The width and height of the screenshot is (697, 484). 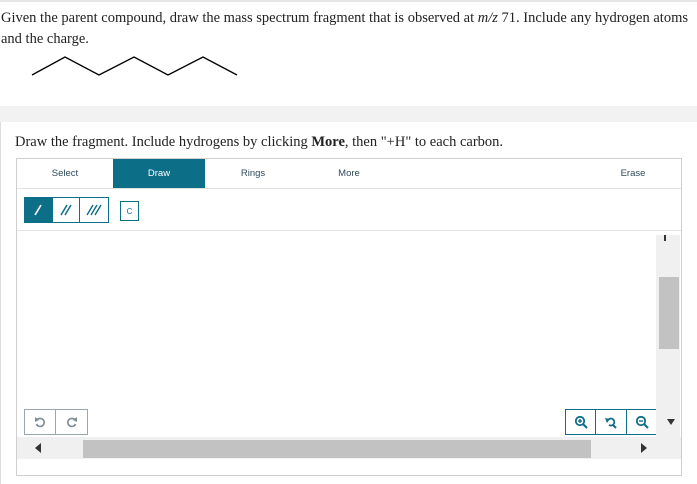 What do you see at coordinates (671, 422) in the screenshot?
I see `scroll-down-icon` at bounding box center [671, 422].